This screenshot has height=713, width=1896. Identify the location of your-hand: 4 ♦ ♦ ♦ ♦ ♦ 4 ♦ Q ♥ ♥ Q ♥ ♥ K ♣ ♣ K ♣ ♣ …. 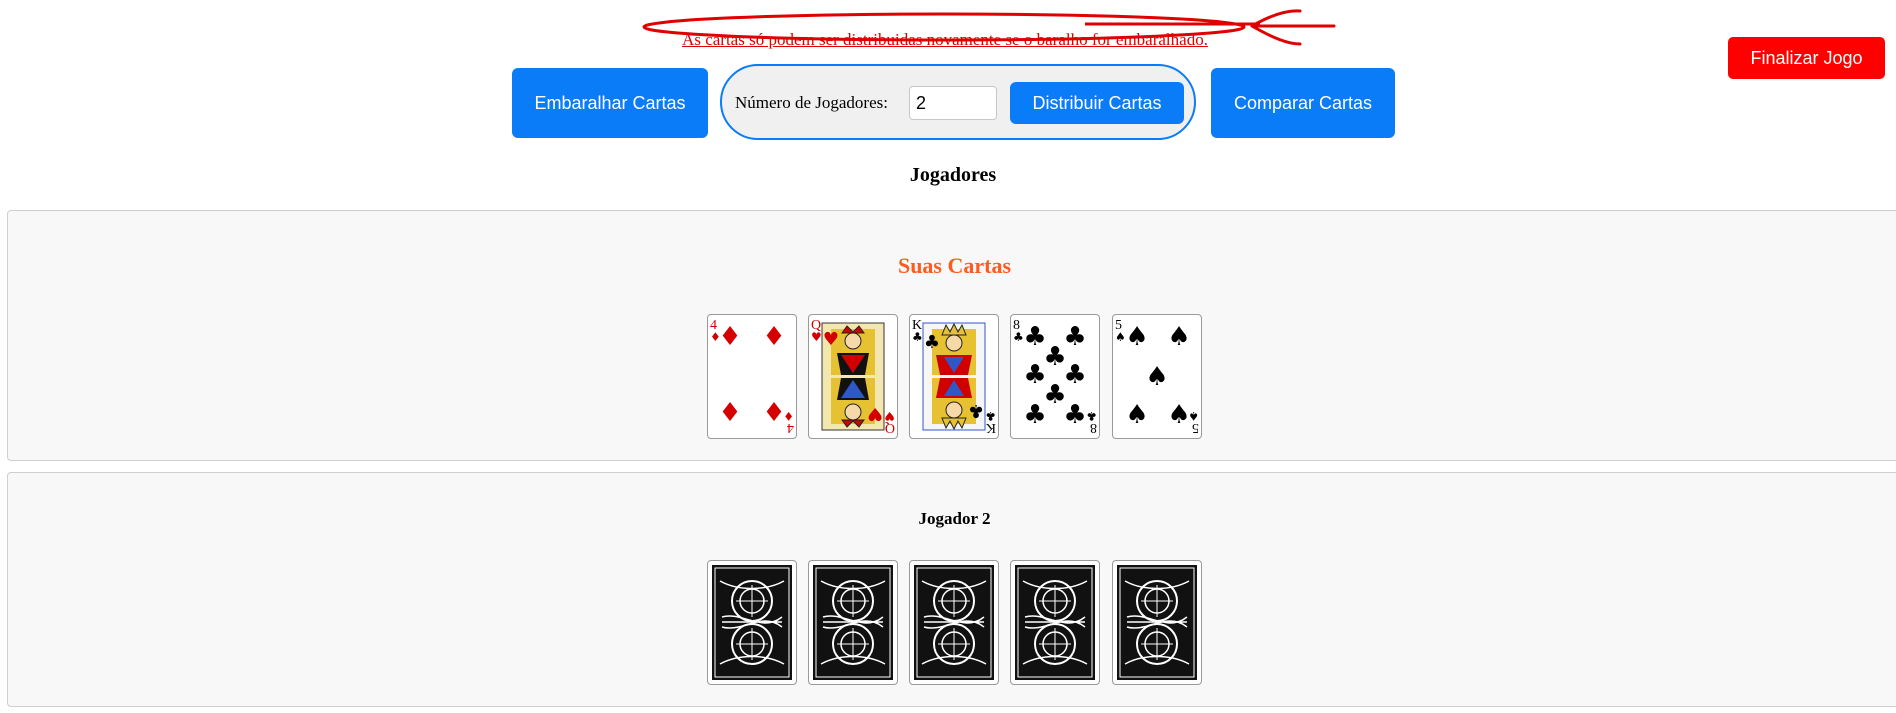
(957, 377).